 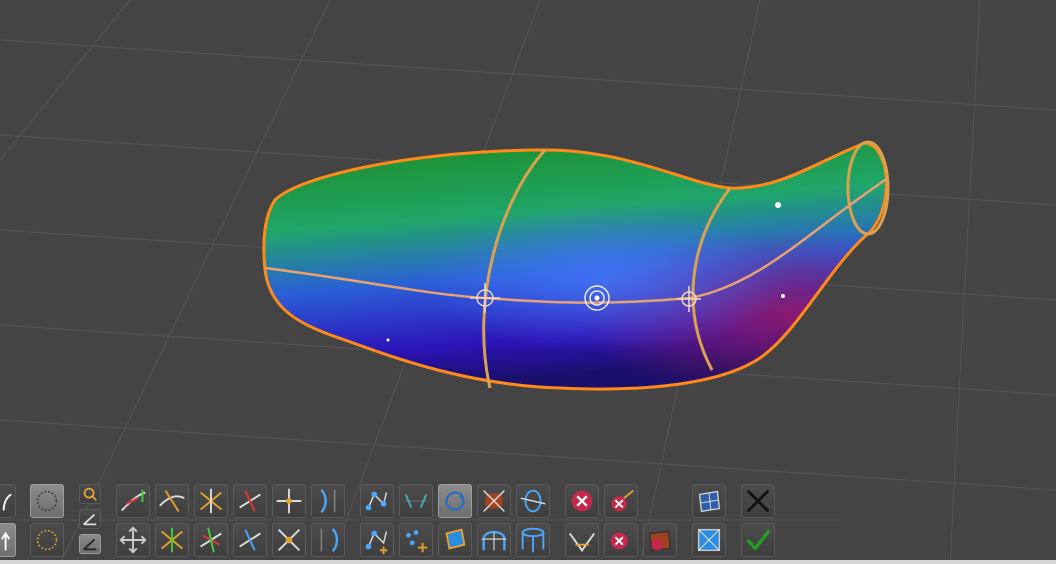 I want to click on snap-dotted-button, so click(x=47, y=540).